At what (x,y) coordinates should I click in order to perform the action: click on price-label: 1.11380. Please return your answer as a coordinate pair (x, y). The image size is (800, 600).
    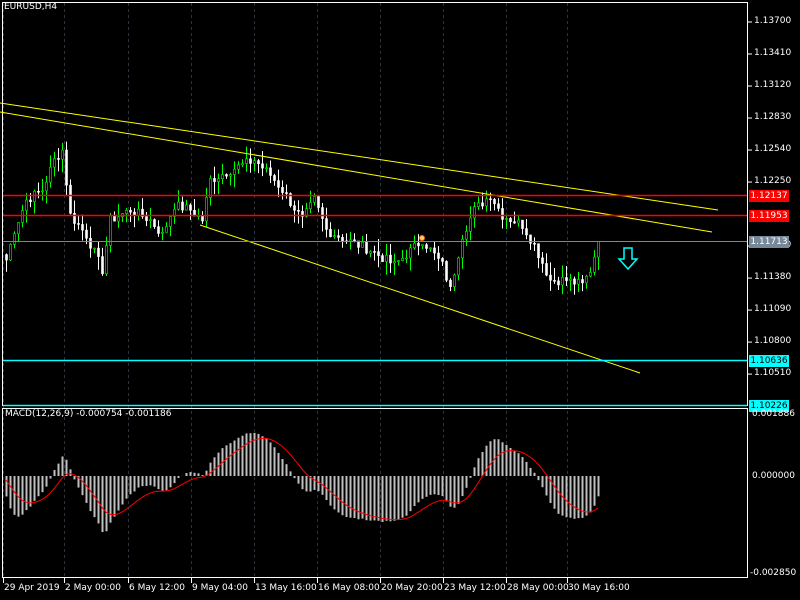
    Looking at the image, I should click on (773, 277).